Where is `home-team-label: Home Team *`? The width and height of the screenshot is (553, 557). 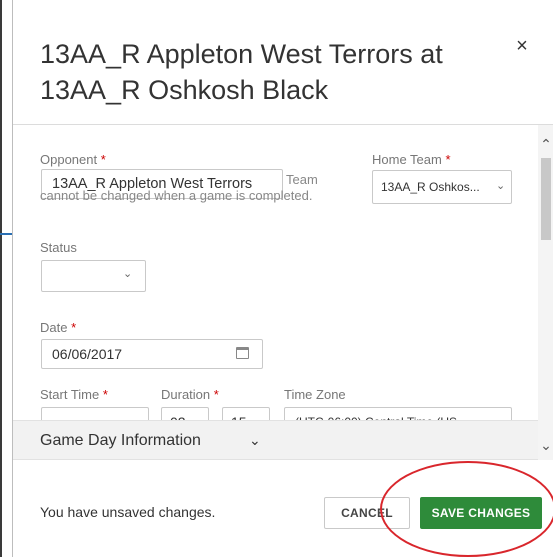 home-team-label: Home Team * is located at coordinates (411, 159).